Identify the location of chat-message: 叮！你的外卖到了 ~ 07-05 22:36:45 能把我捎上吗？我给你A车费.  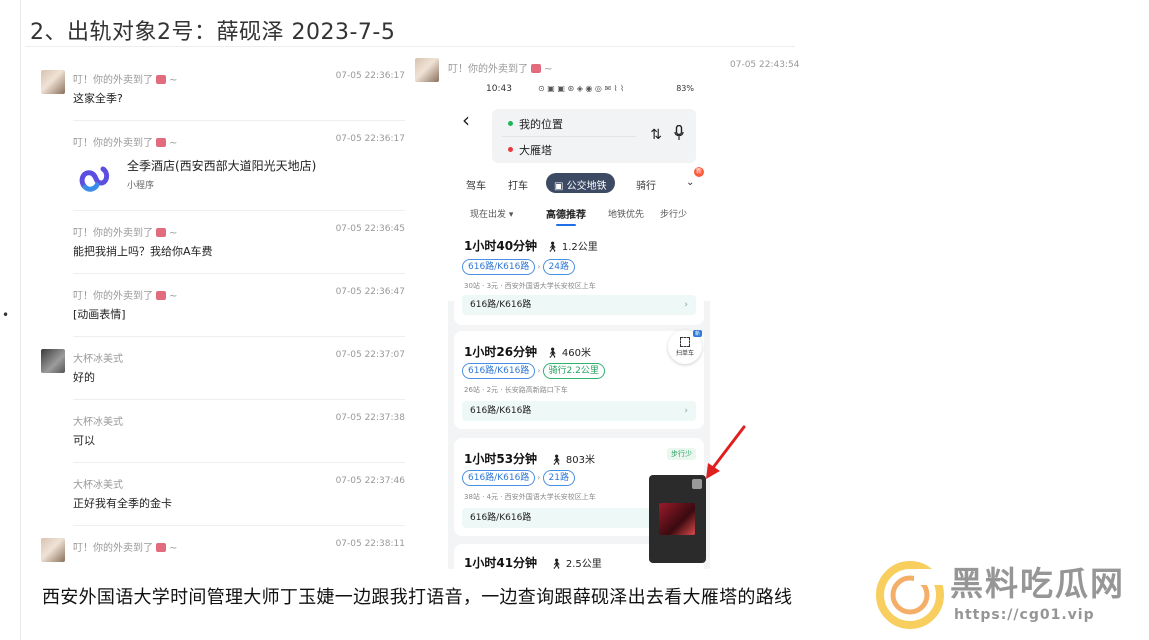
(222, 242).